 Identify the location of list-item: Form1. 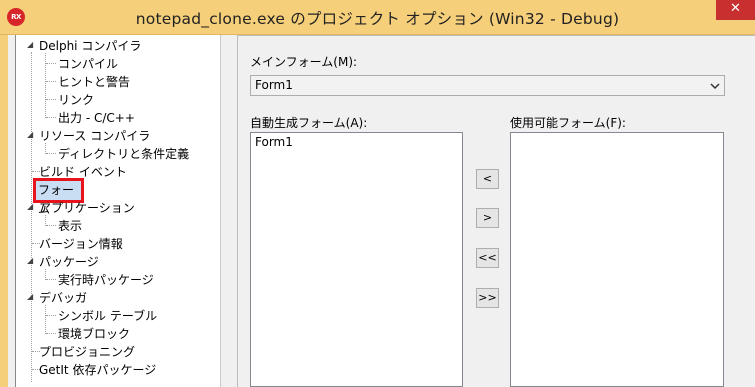
(274, 142).